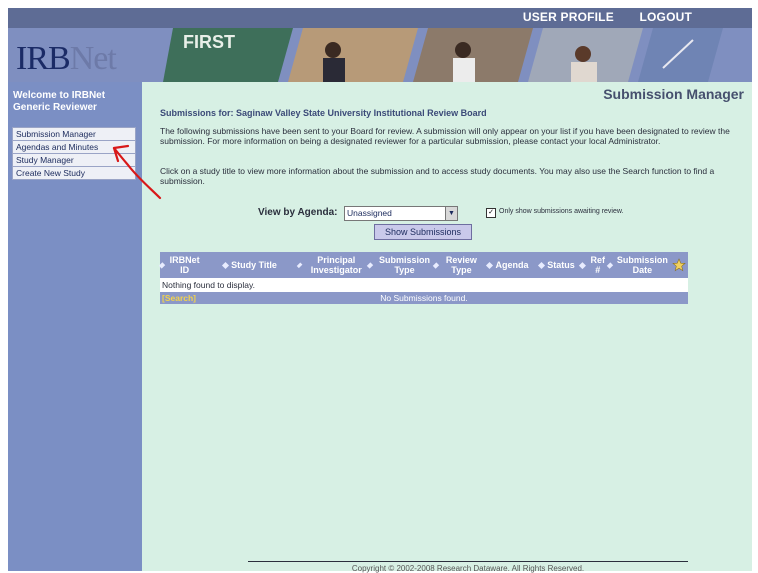 The image size is (758, 573). I want to click on column-header-principal-investigator: Principal Investigator, so click(332, 265).